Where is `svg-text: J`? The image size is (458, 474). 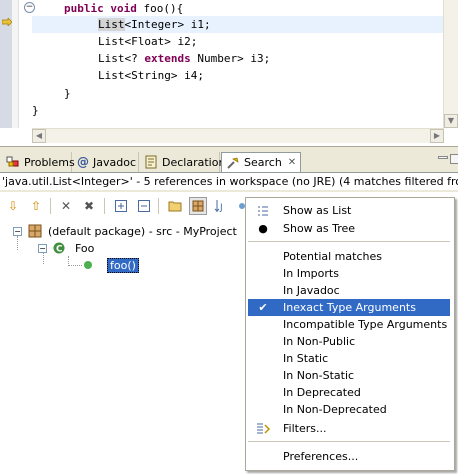
svg-text: J is located at coordinates (221, 208).